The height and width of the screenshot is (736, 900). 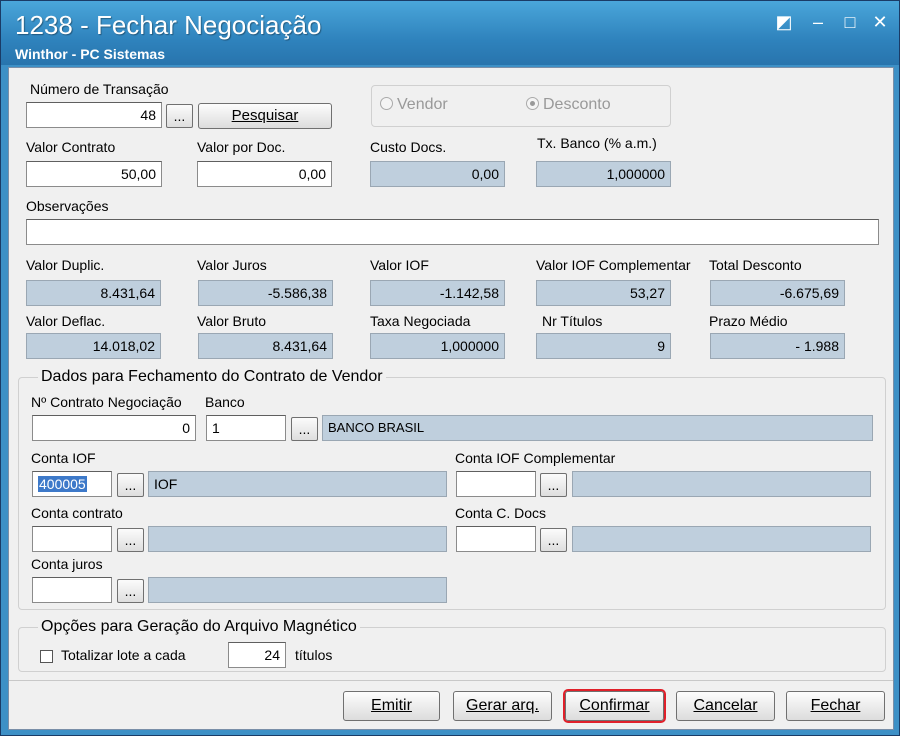 What do you see at coordinates (62, 484) in the screenshot?
I see `conta-iof-value: 400005` at bounding box center [62, 484].